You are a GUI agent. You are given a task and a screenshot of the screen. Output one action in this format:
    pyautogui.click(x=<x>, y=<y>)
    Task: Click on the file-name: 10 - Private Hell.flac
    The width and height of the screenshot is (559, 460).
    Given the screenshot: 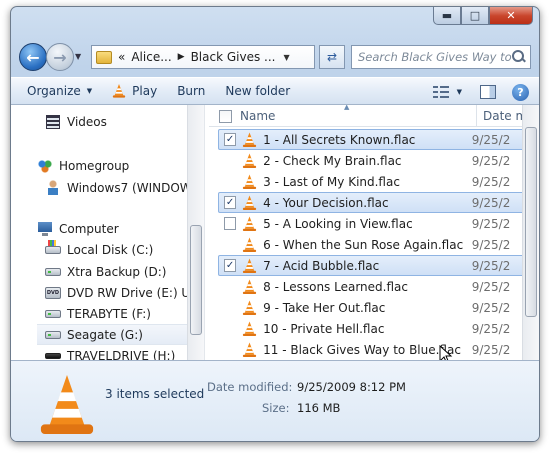 What is the action you would take?
    pyautogui.click(x=324, y=328)
    